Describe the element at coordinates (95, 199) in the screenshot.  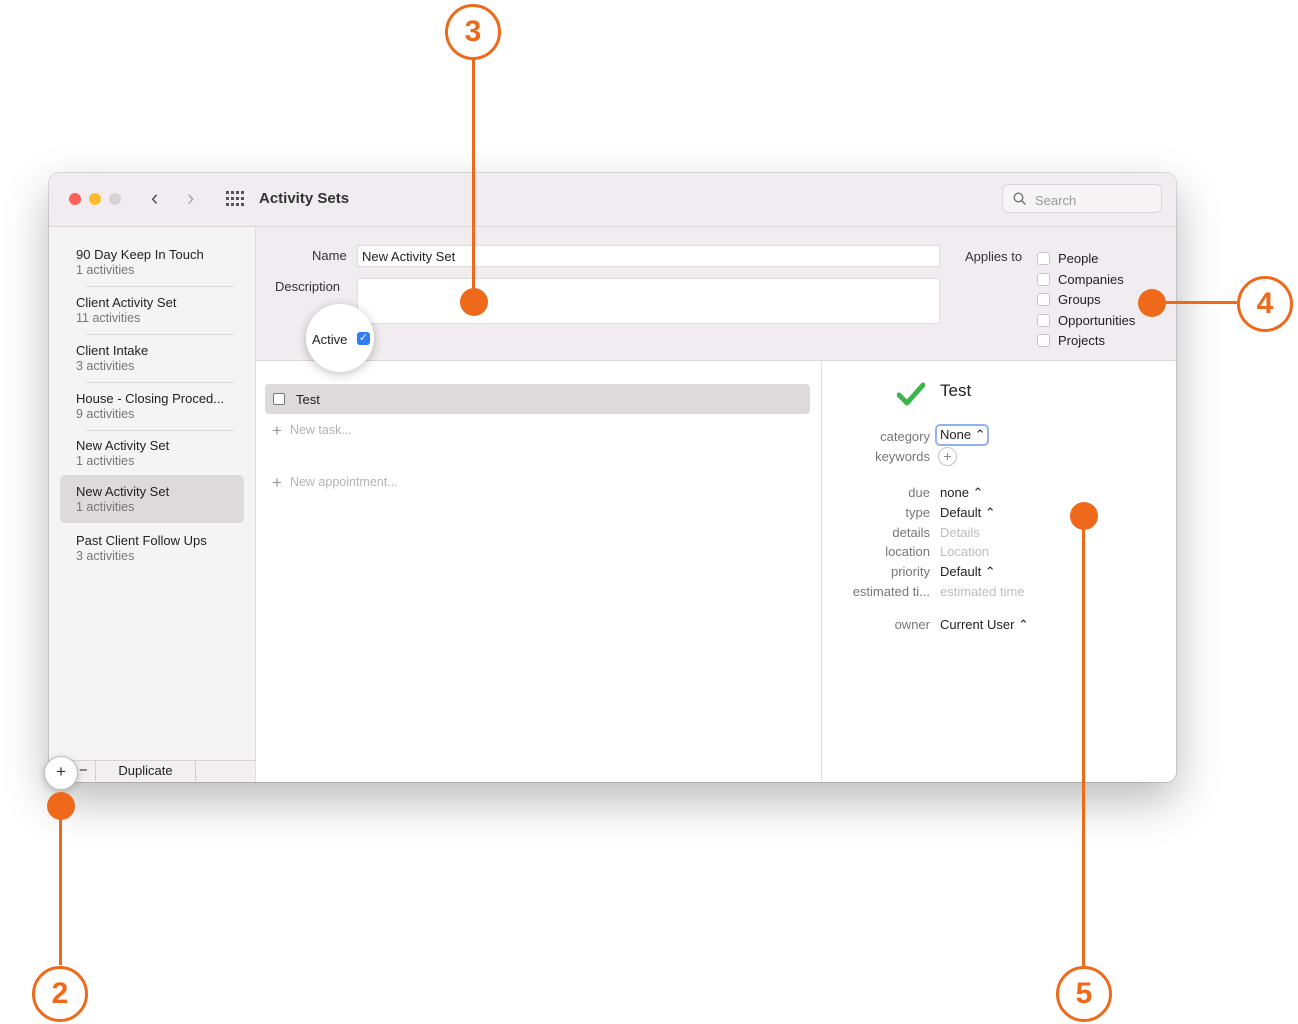
I see `minimize-window-button` at that location.